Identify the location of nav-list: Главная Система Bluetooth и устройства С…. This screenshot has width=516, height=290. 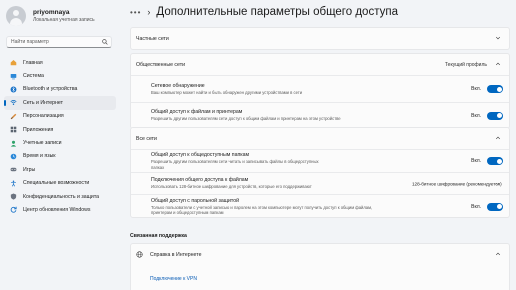
(60, 136).